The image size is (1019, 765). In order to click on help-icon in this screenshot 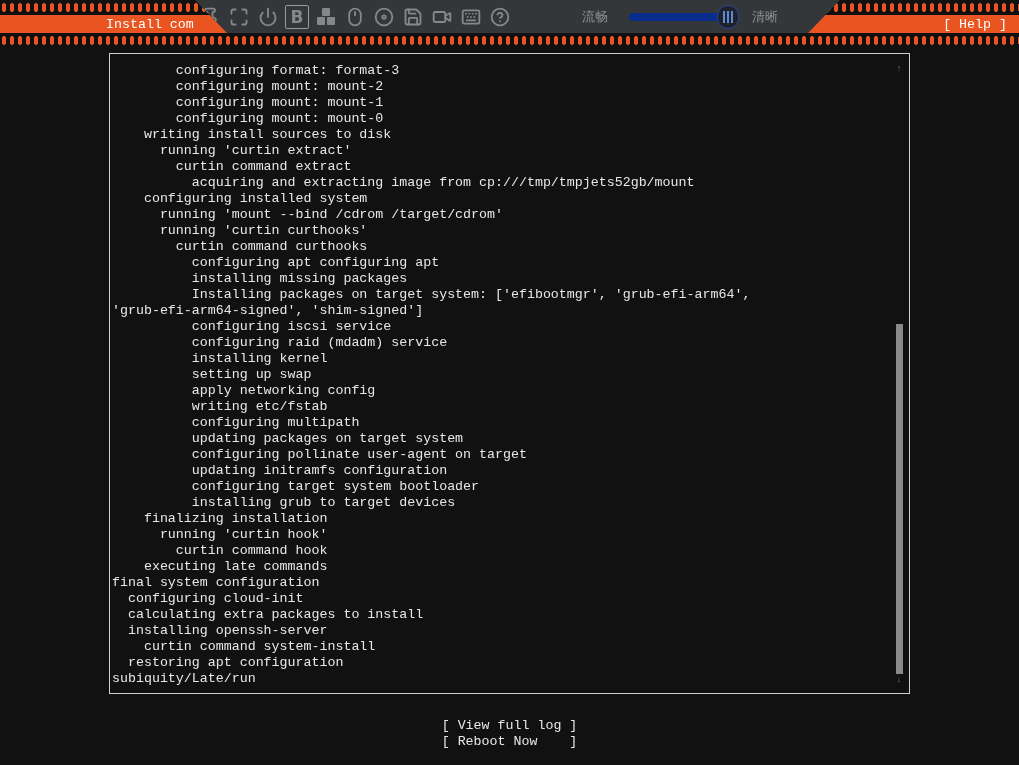, I will do `click(500, 16)`.